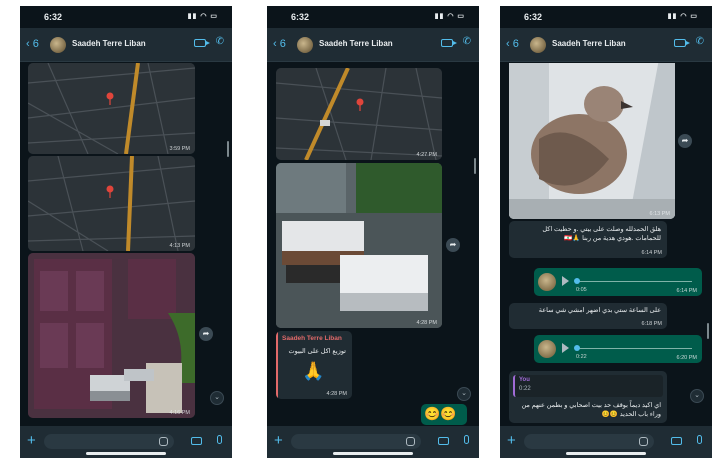  I want to click on message-time: 3:59 PM, so click(179, 149).